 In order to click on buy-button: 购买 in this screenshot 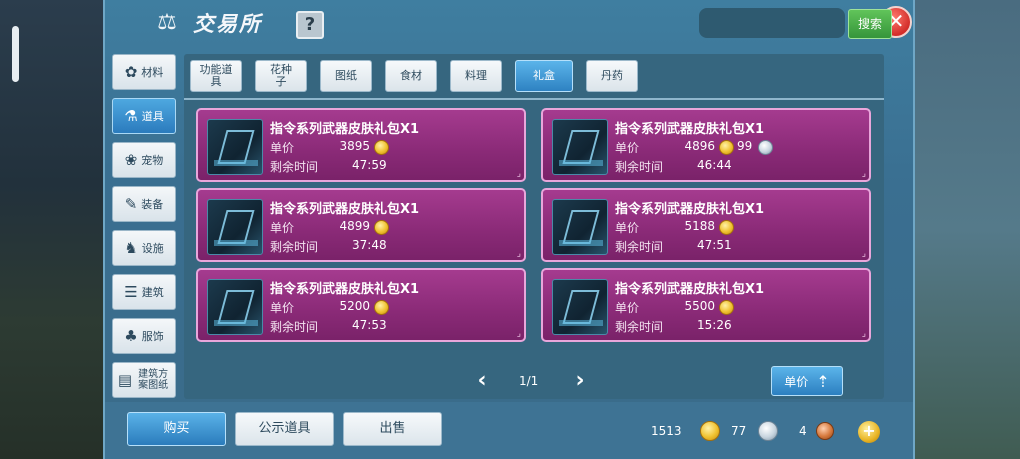, I will do `click(176, 429)`.